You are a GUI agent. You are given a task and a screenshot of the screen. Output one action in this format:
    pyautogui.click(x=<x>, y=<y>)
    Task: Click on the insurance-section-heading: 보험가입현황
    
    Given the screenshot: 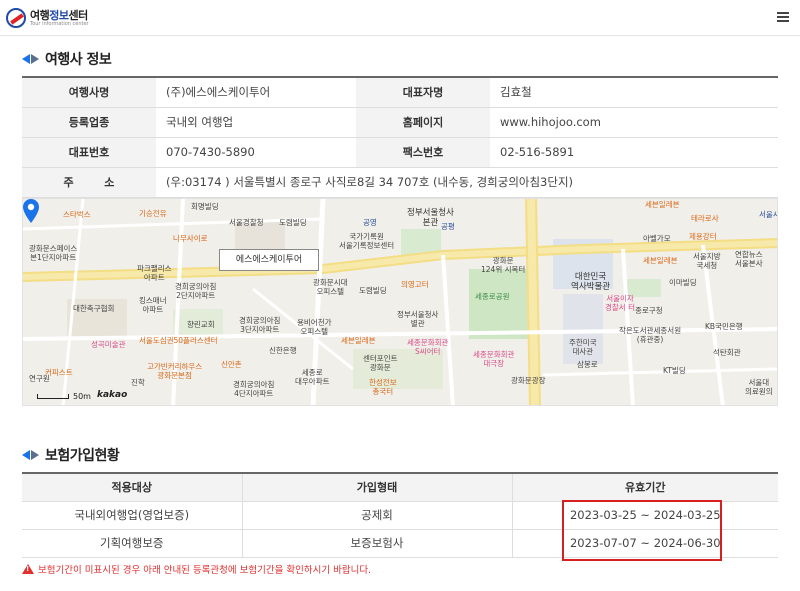 What is the action you would take?
    pyautogui.click(x=82, y=456)
    